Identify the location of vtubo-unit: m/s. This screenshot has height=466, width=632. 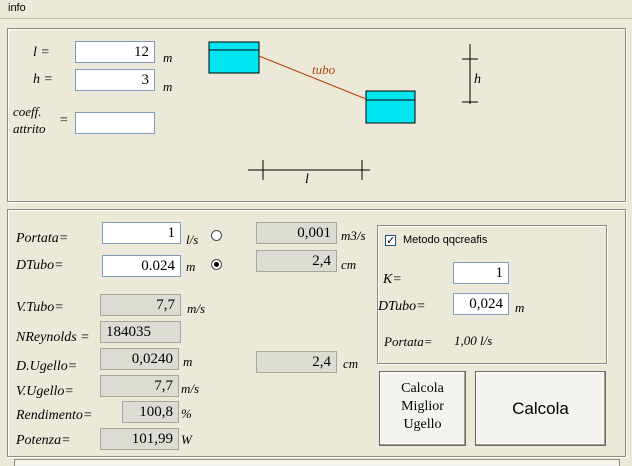
(196, 308).